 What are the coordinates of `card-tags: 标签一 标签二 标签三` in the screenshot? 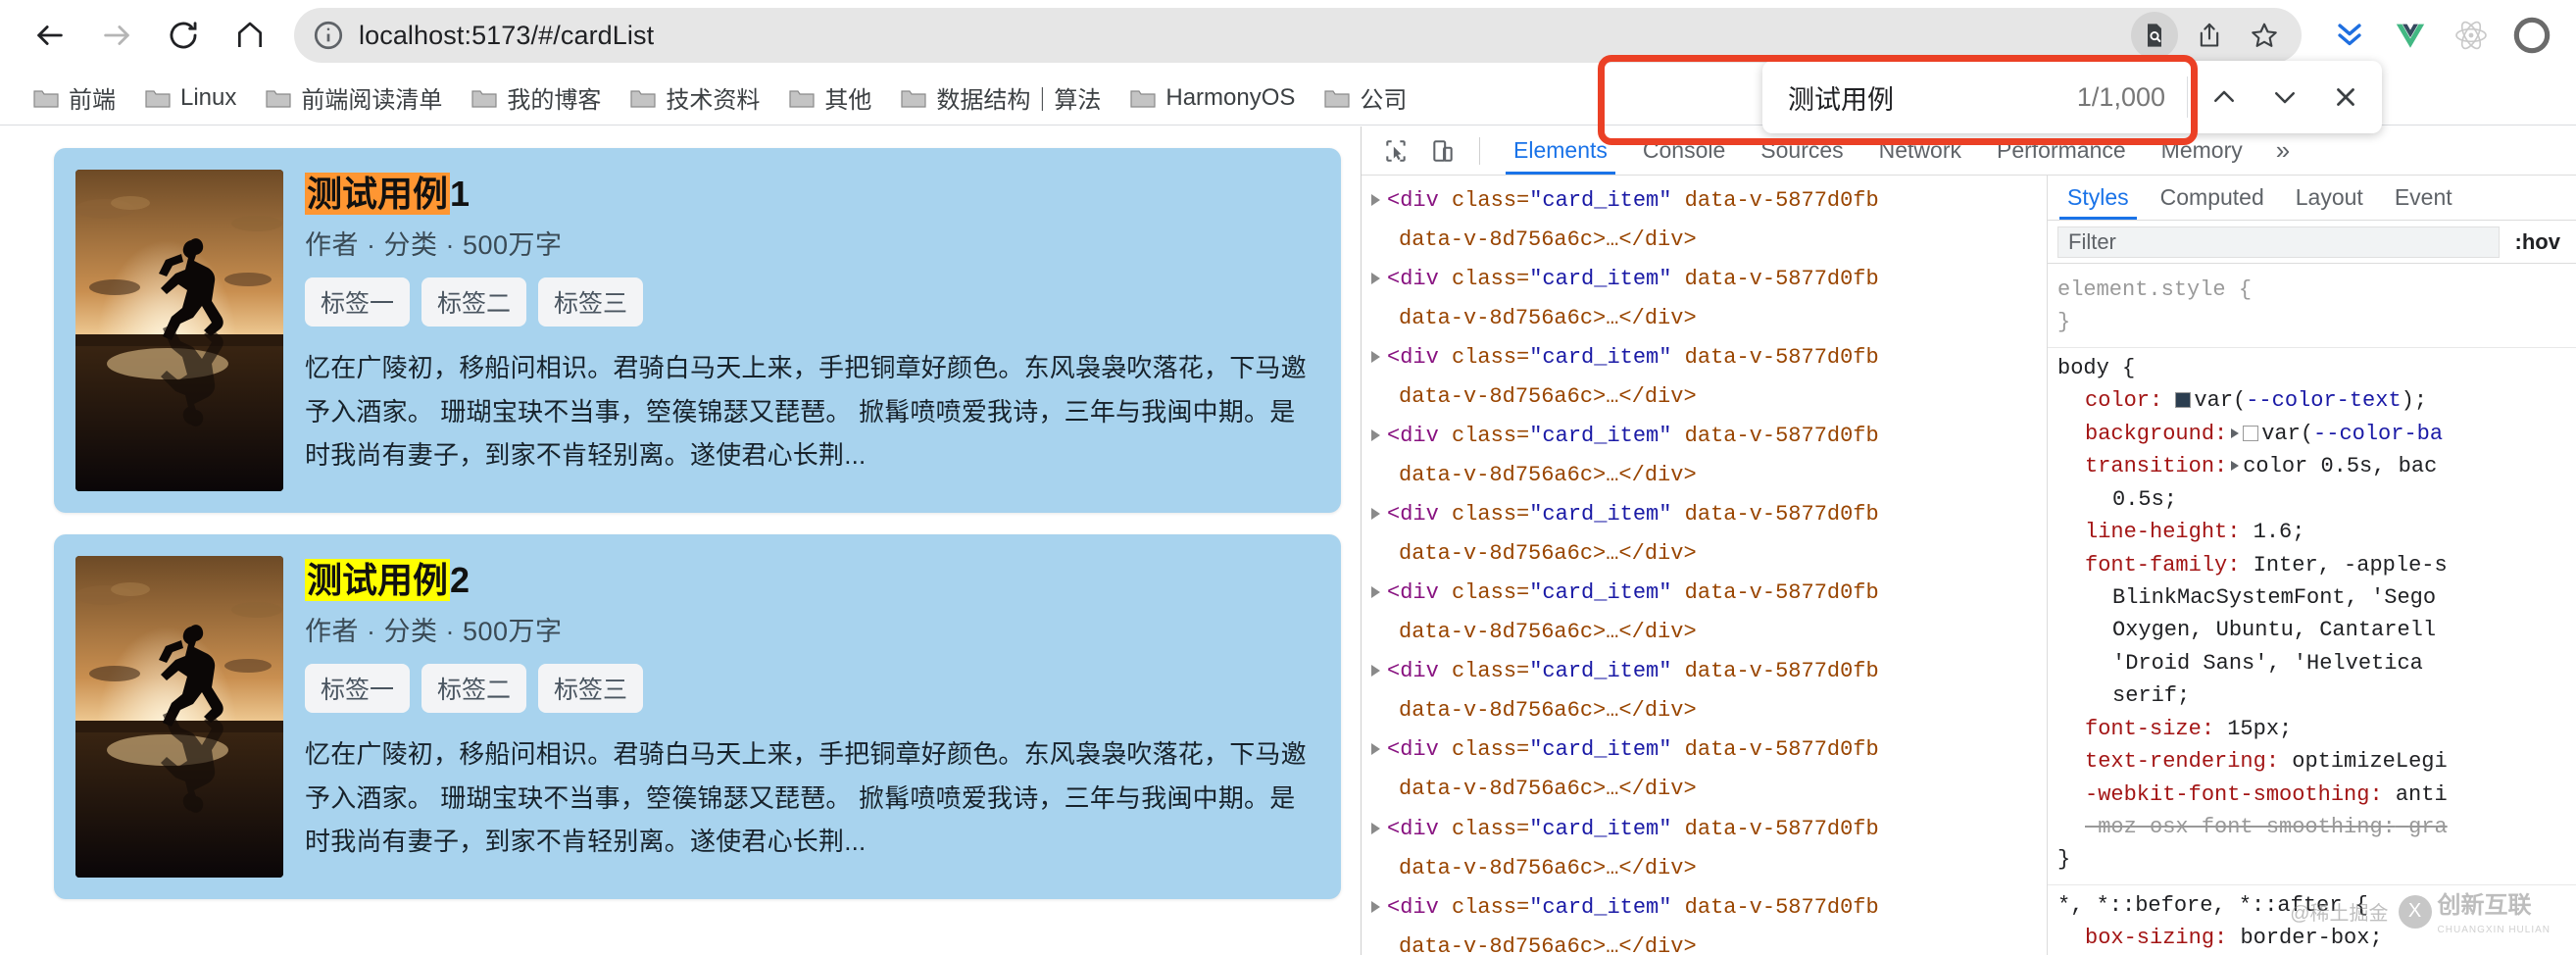 It's located at (812, 302).